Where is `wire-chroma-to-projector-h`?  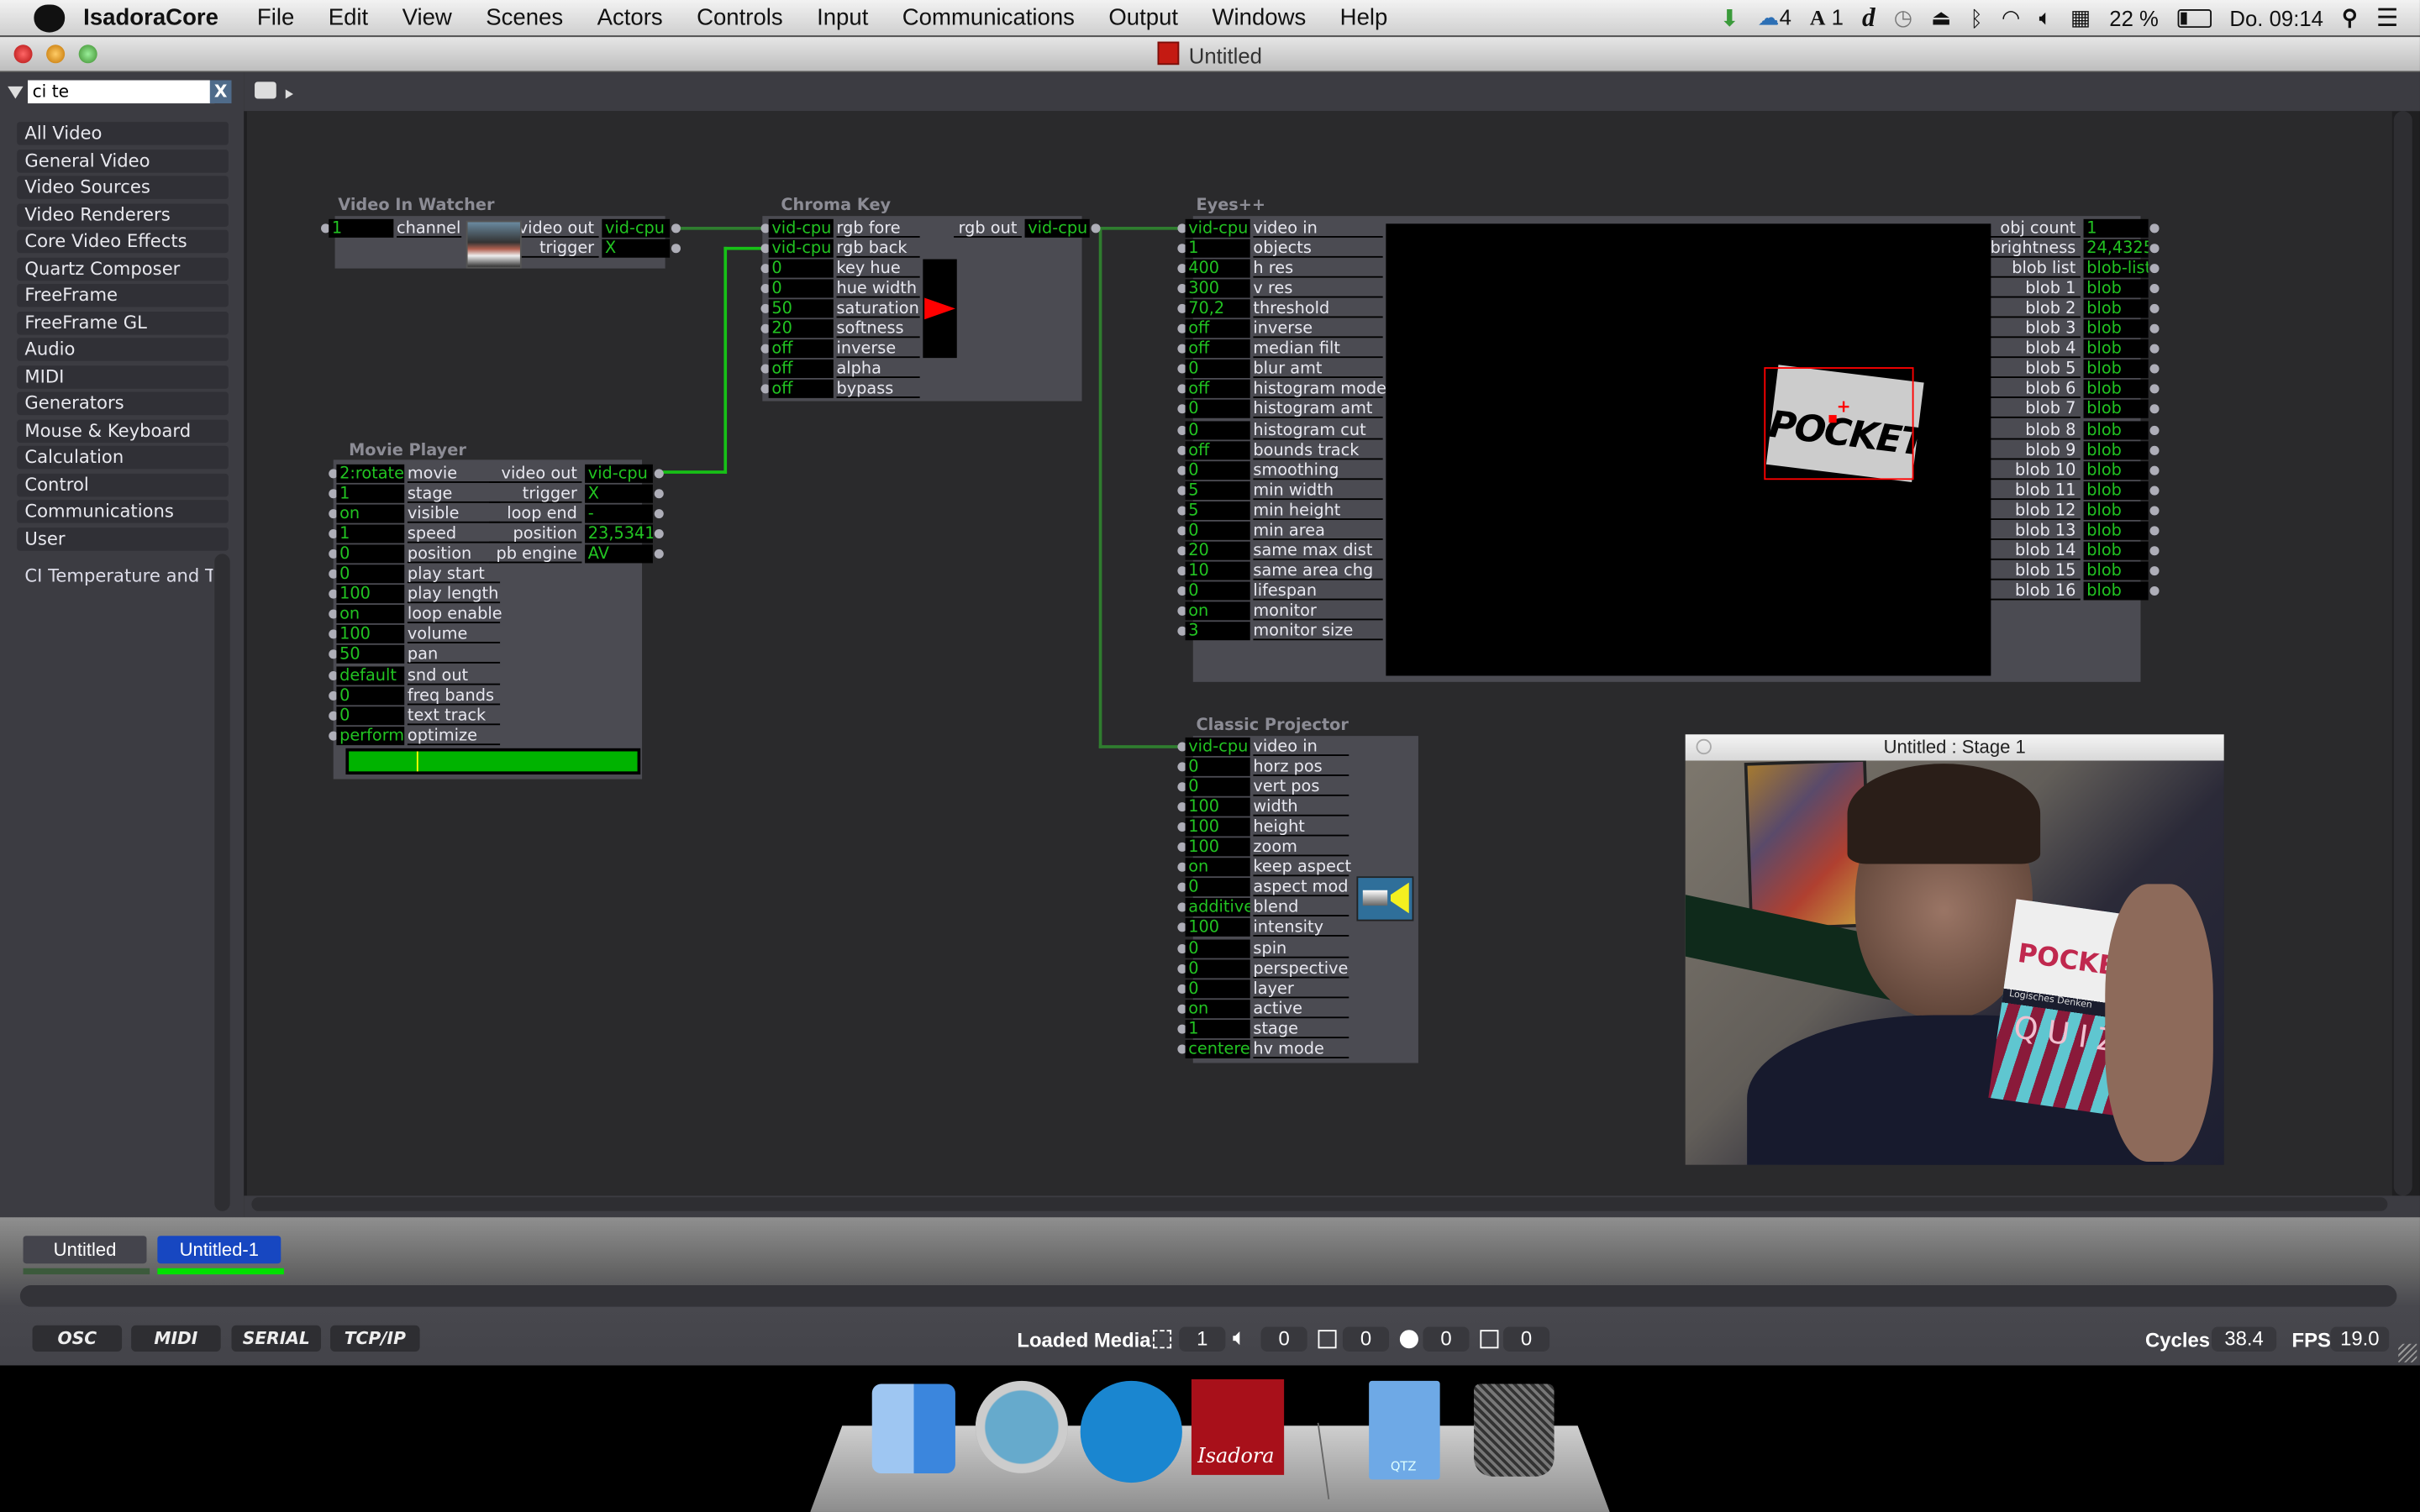
wire-chroma-to-projector-h is located at coordinates (1139, 746).